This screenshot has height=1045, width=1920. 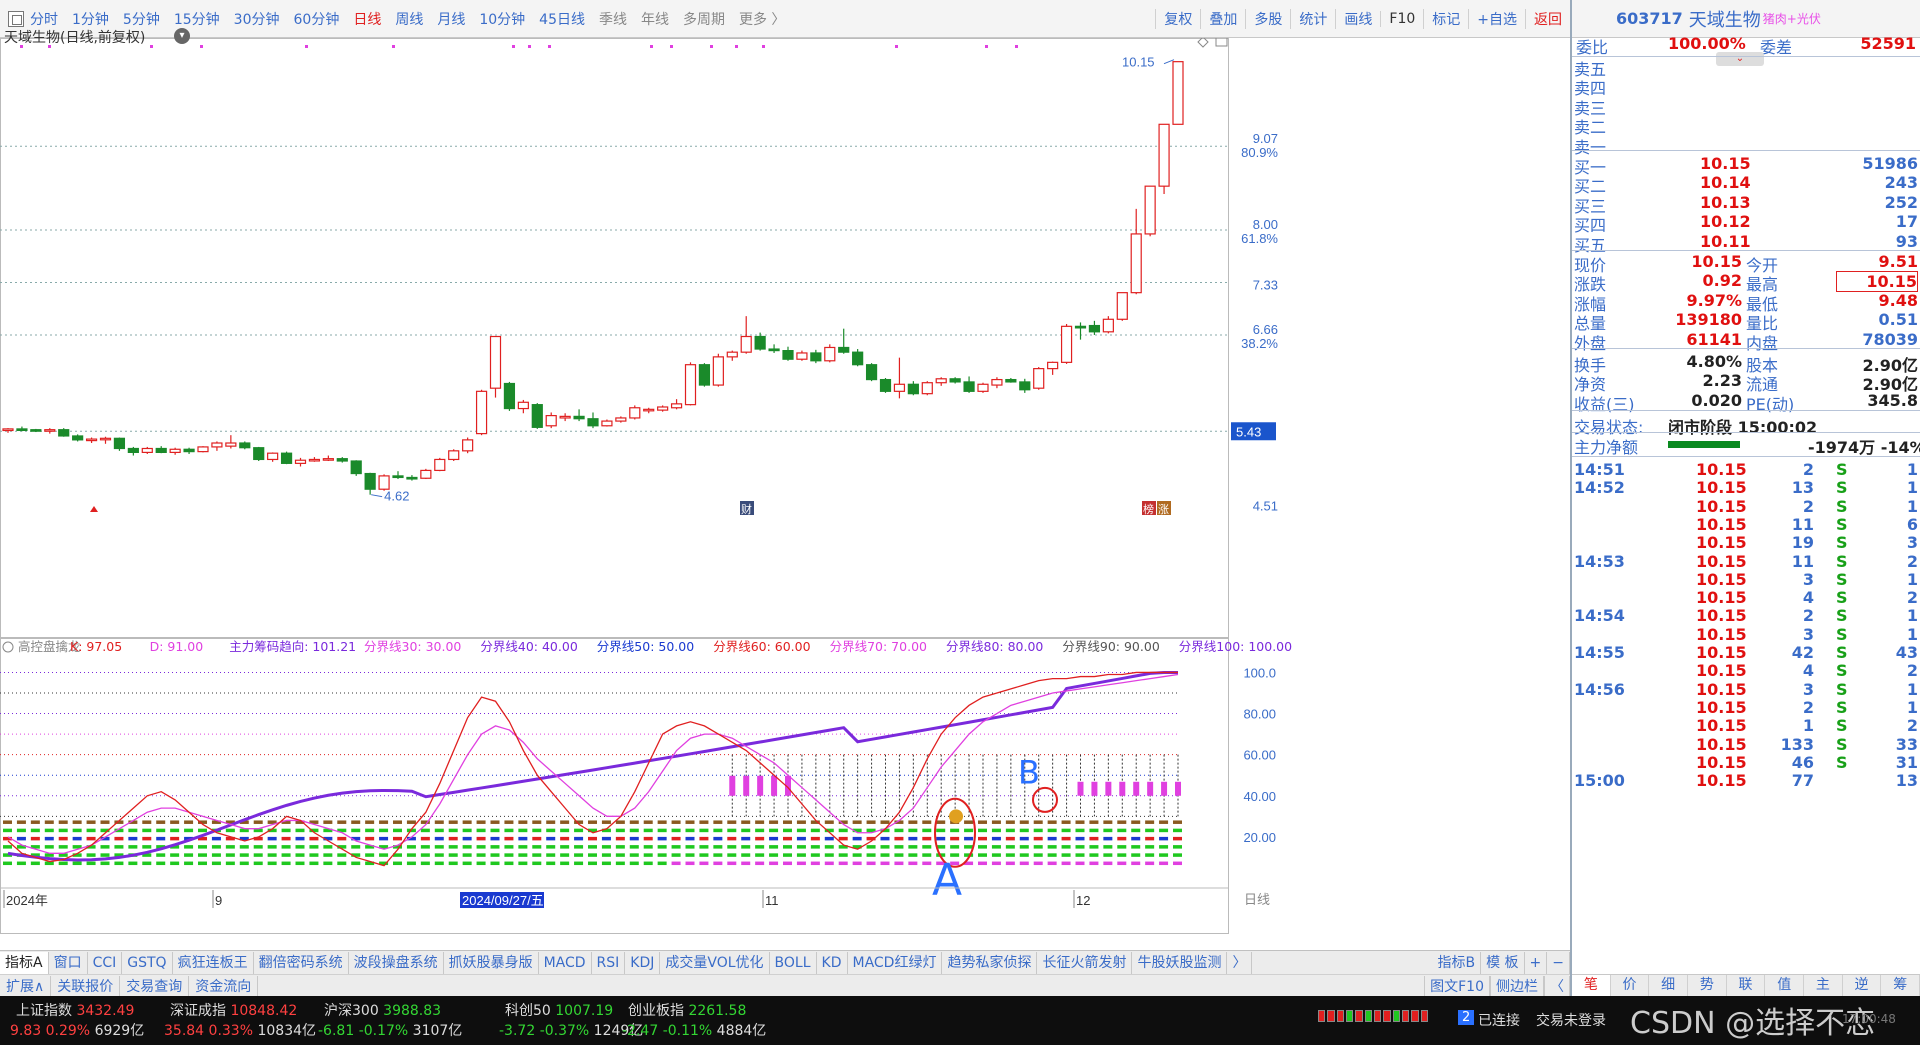 I want to click on tool-button-1: 叠加, so click(x=1222, y=19).